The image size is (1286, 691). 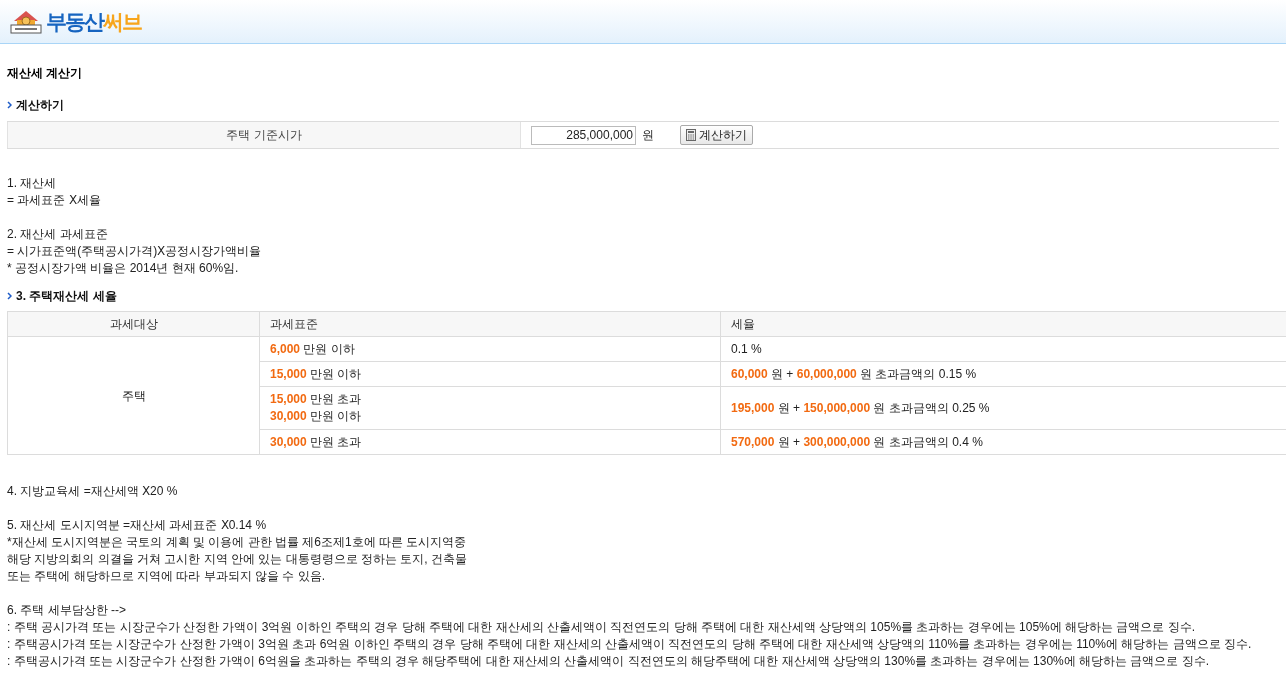 What do you see at coordinates (123, 268) in the screenshot?
I see `note-line: * 공정시장가액 비율은 2014년 현재 60%임.` at bounding box center [123, 268].